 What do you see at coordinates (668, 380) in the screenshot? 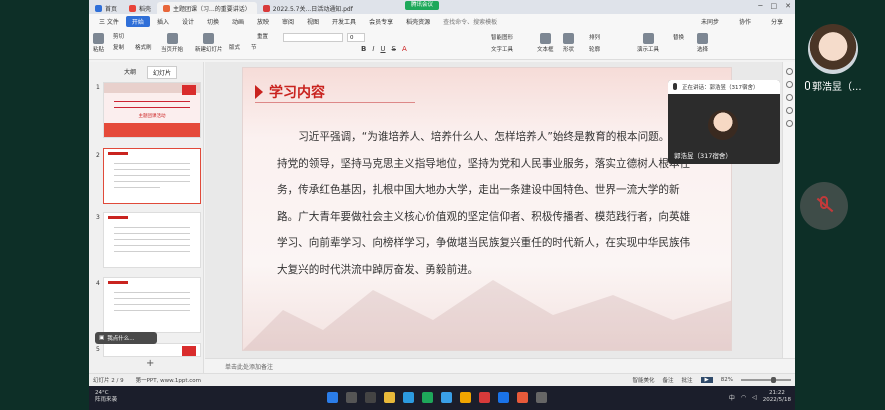
I see `notes-toggle: 备注` at bounding box center [668, 380].